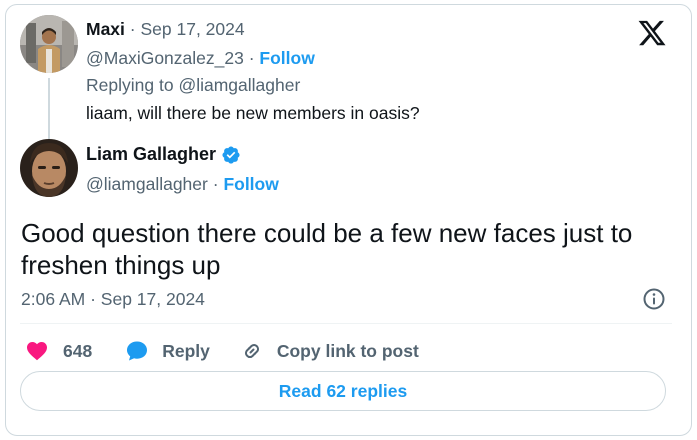  Describe the element at coordinates (165, 58) in the screenshot. I see `author-handle: @MaxiGonzalez_23` at that location.